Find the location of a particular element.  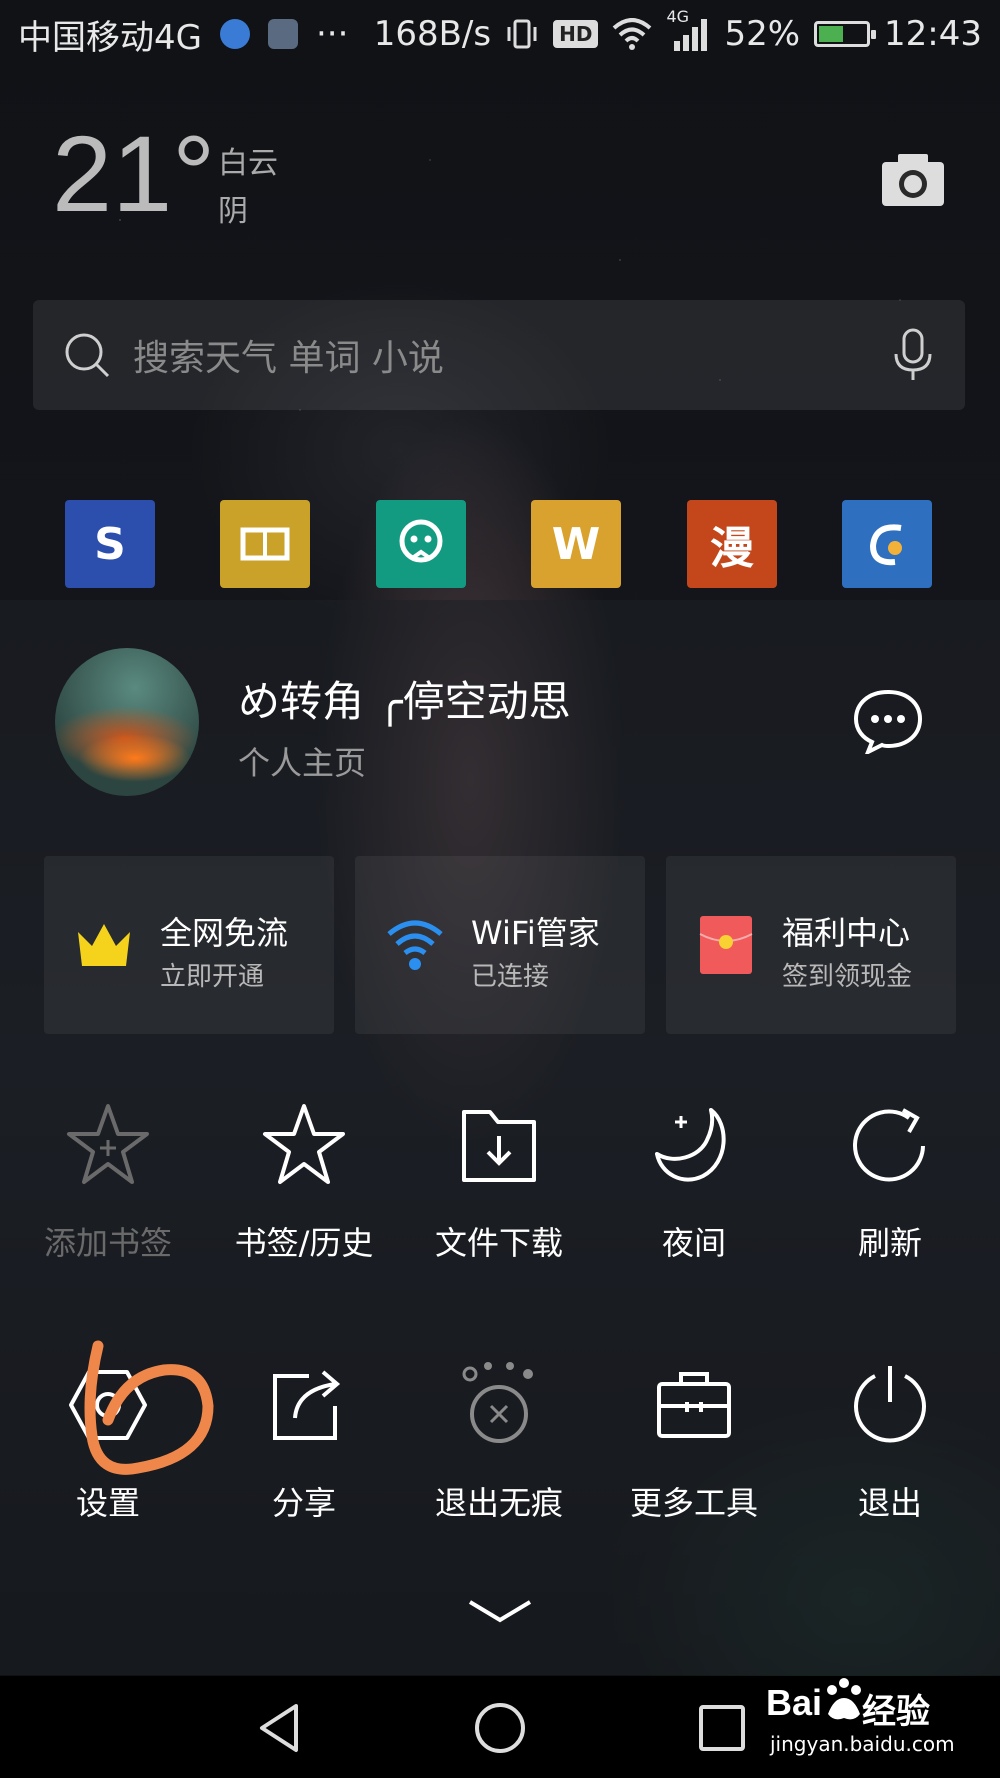

chevron-down-icon is located at coordinates (500, 1611).